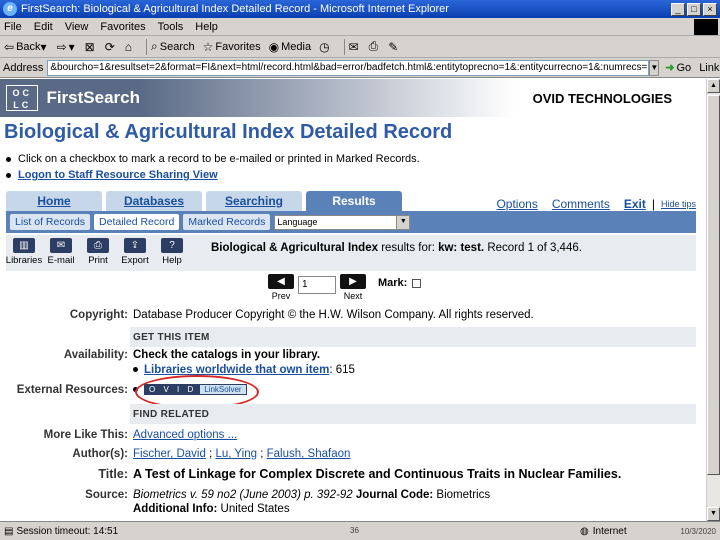 This screenshot has height=540, width=720. What do you see at coordinates (317, 285) in the screenshot?
I see `record-number-input: 1` at bounding box center [317, 285].